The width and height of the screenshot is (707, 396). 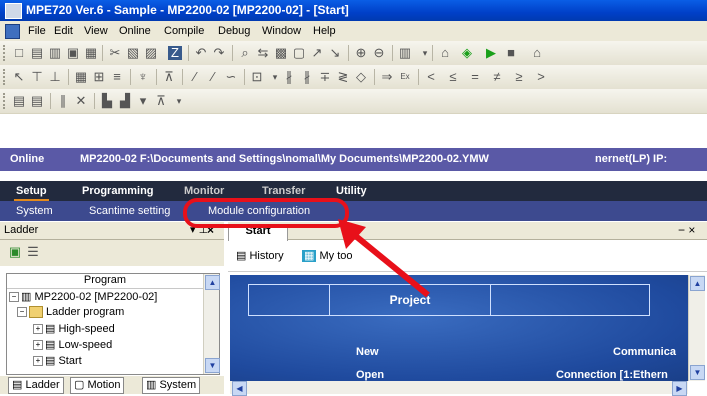 What do you see at coordinates (19, 101) in the screenshot?
I see `table-icon: ▤` at bounding box center [19, 101].